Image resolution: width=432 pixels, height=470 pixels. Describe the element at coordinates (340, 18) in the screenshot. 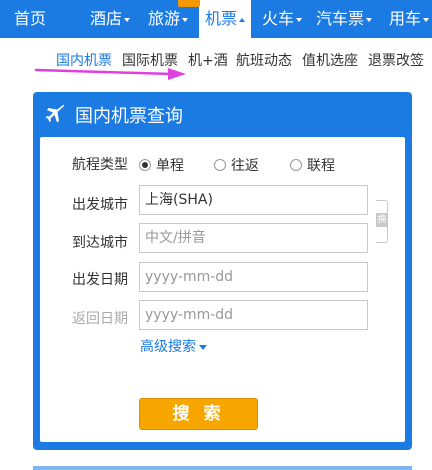

I see `nav-item-label: 汽车票` at that location.